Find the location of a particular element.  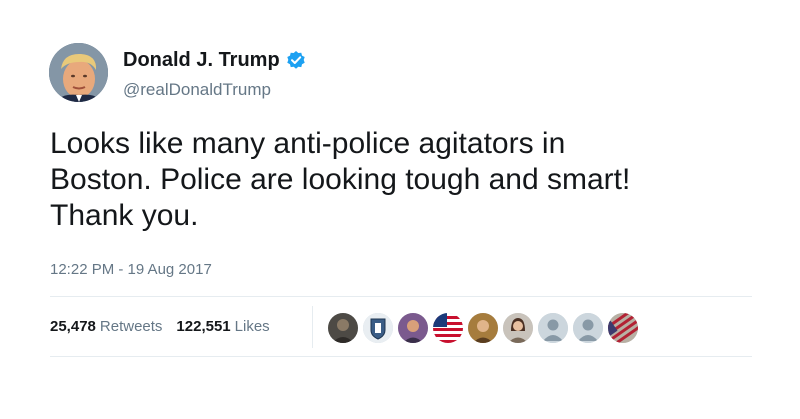

profile-photo-icon is located at coordinates (78, 72).